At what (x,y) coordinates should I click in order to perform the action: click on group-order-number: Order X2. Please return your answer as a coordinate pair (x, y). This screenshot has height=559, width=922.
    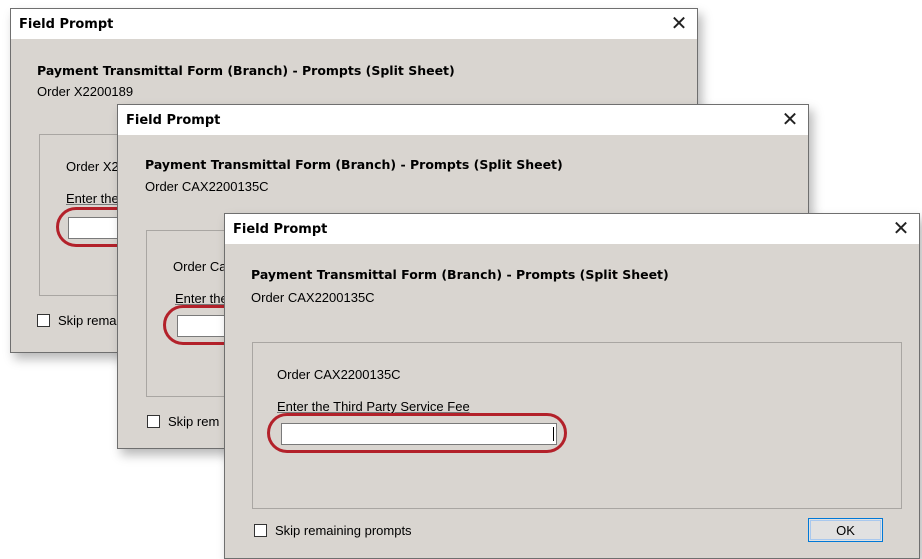
    Looking at the image, I should click on (92, 166).